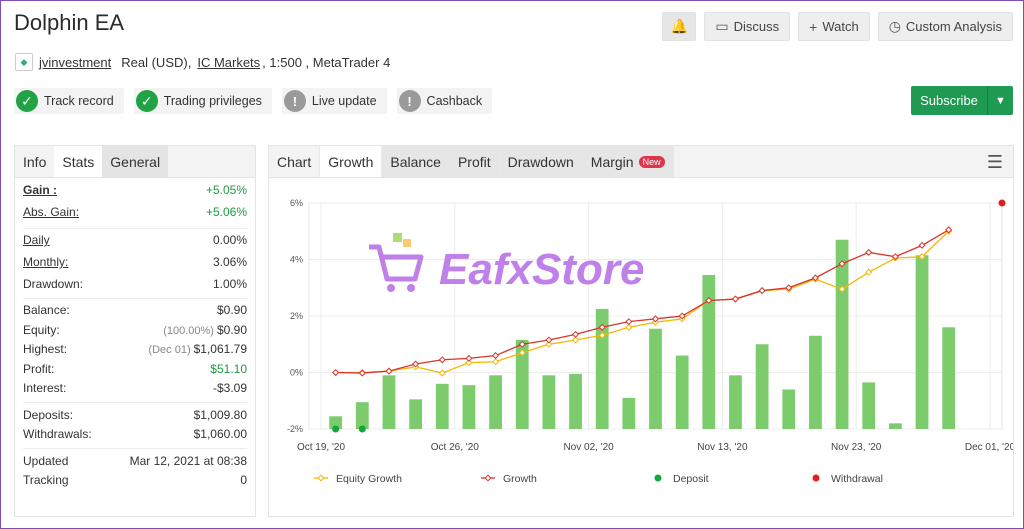 Image resolution: width=1024 pixels, height=529 pixels. I want to click on bell-icon: 🔔, so click(679, 26).